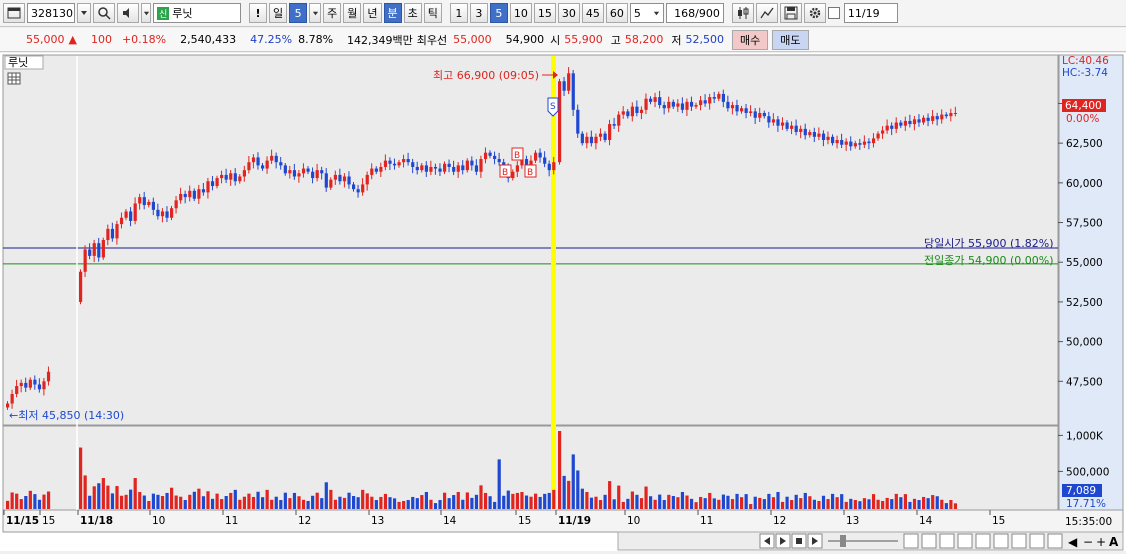  What do you see at coordinates (1114, 542) in the screenshot?
I see `font-size-icon: A` at bounding box center [1114, 542].